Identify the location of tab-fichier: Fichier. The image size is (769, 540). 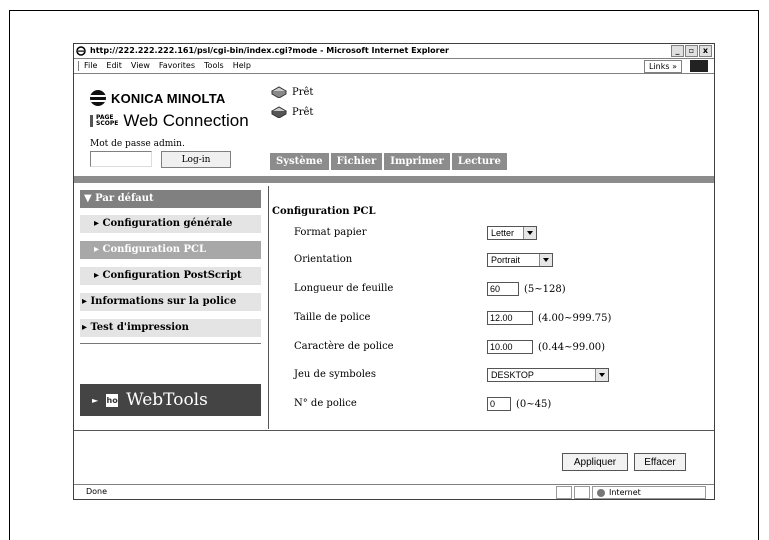
(356, 161).